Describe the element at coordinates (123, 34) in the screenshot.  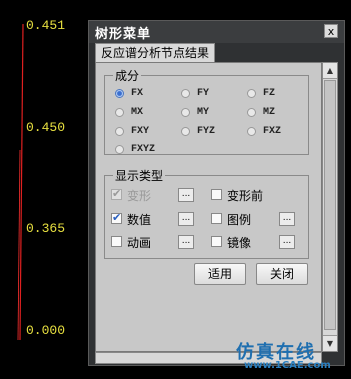
I see `panel-title: 树形菜单` at that location.